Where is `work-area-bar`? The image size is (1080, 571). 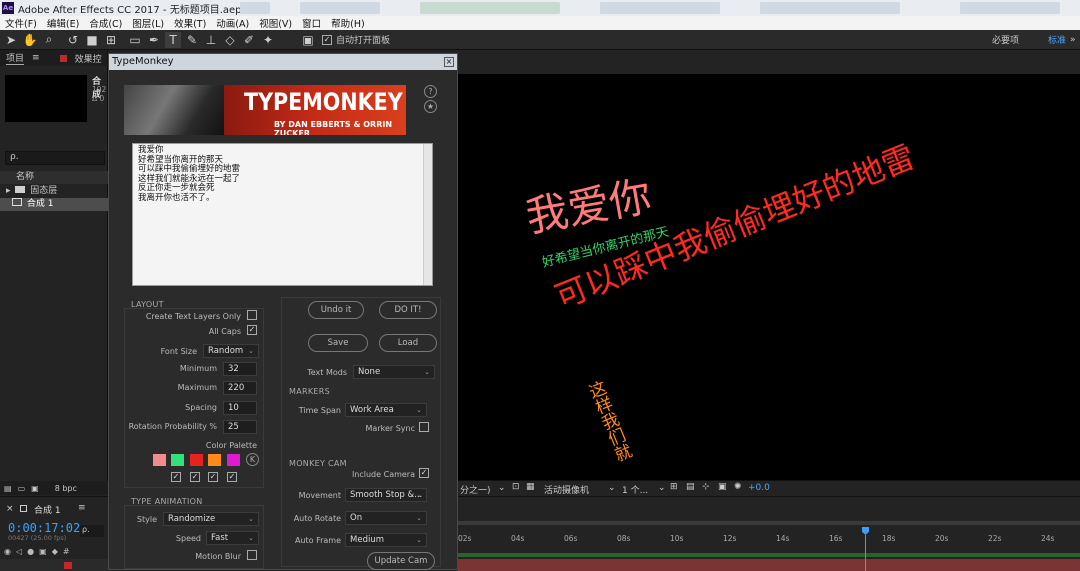 work-area-bar is located at coordinates (769, 523).